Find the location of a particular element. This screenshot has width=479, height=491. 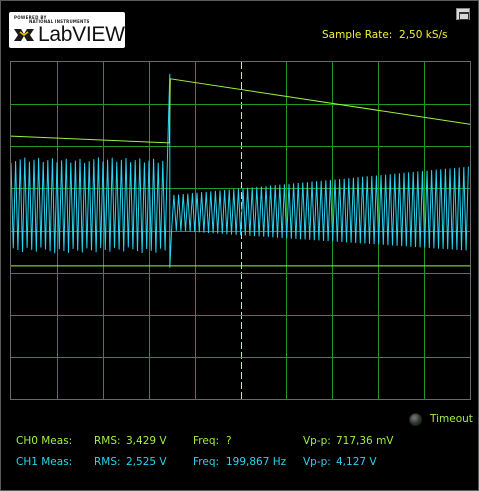

sample-rate-label: Sample Rate: is located at coordinates (357, 35).